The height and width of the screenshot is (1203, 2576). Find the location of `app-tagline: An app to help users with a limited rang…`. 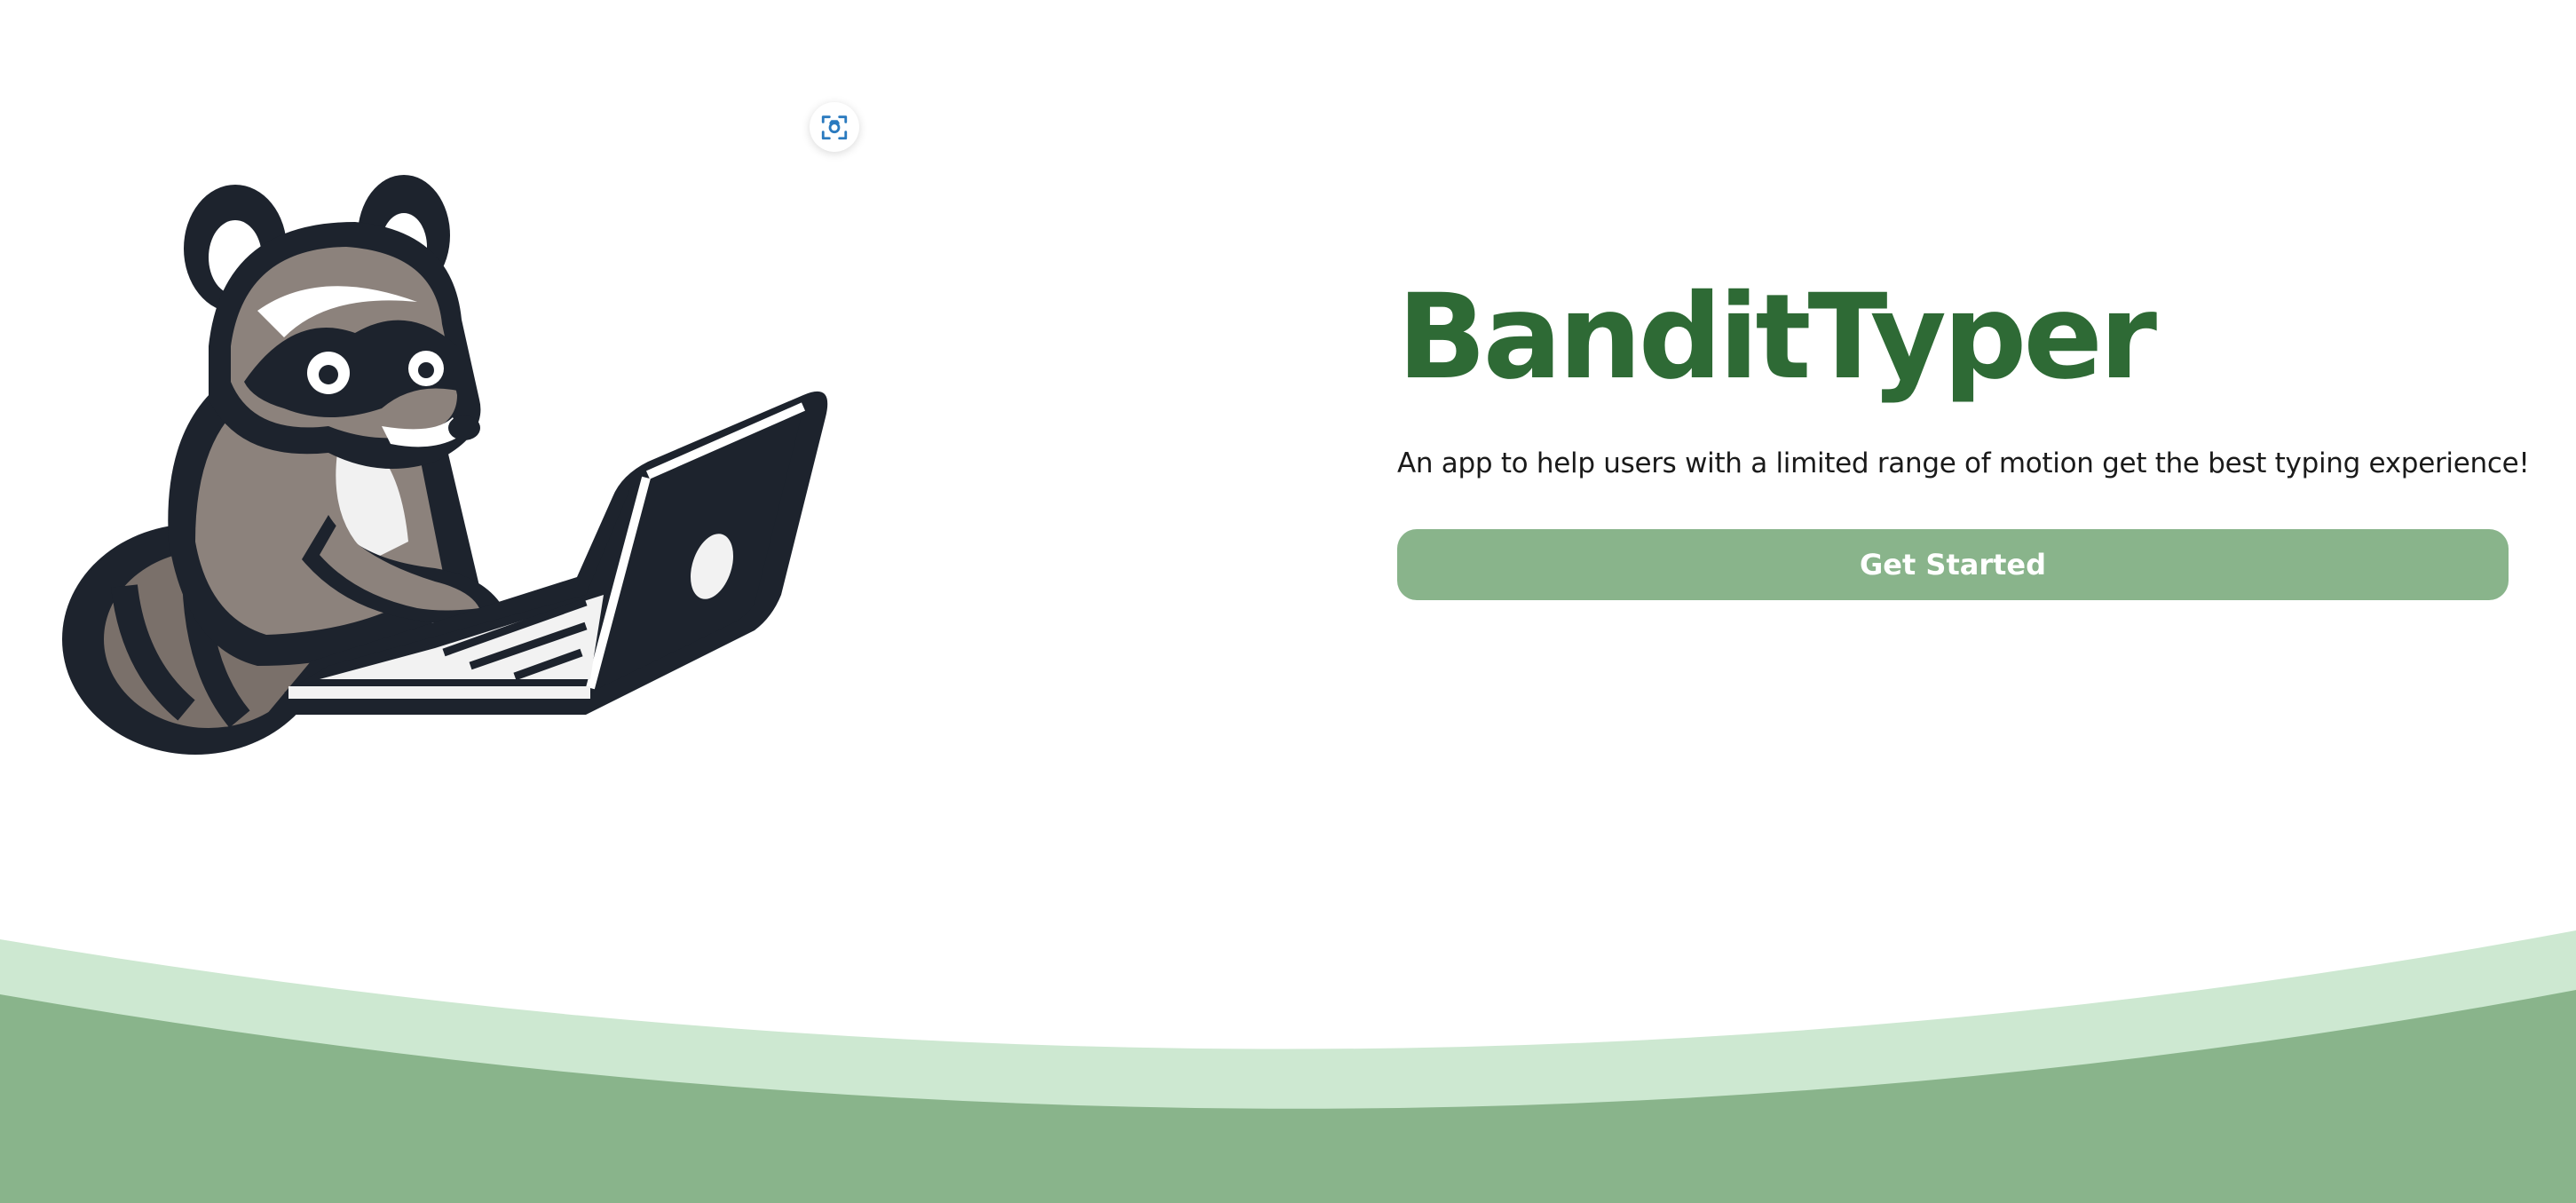

app-tagline: An app to help users with a limited rang… is located at coordinates (1963, 463).